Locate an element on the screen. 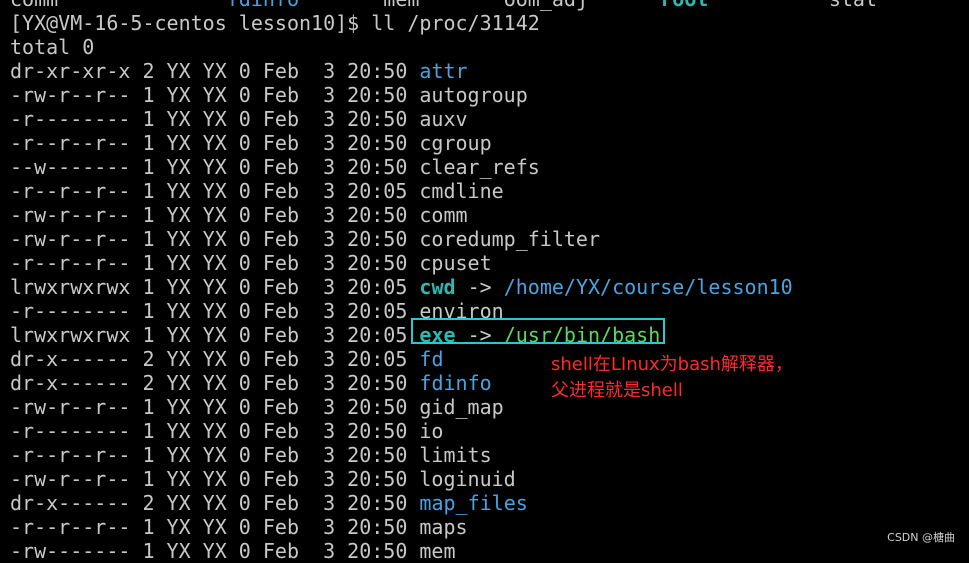 The image size is (969, 563). terminal-text: -r--r--r-- 1 YX YX 0 Feb 3 20:50 cpuset is located at coordinates (251, 263).